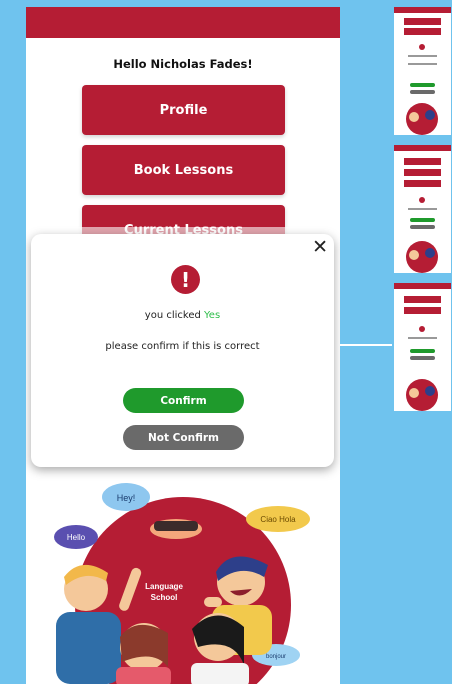 The width and height of the screenshot is (452, 684). I want to click on confirm-button: Confirm, so click(183, 400).